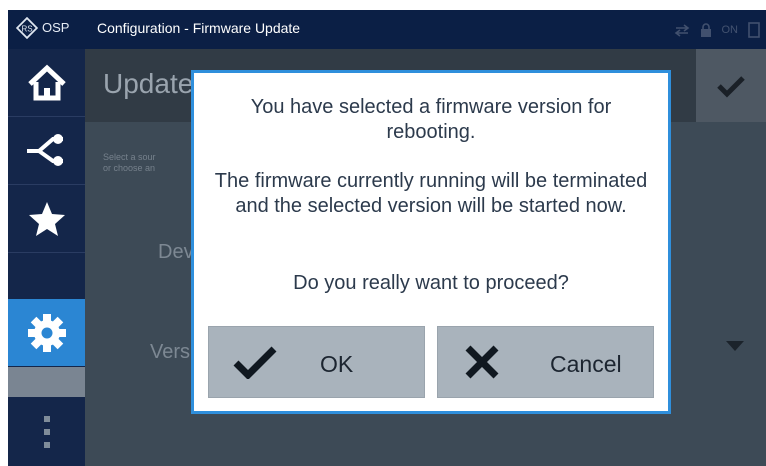 The height and width of the screenshot is (466, 766). I want to click on lock-icon, so click(705, 30).